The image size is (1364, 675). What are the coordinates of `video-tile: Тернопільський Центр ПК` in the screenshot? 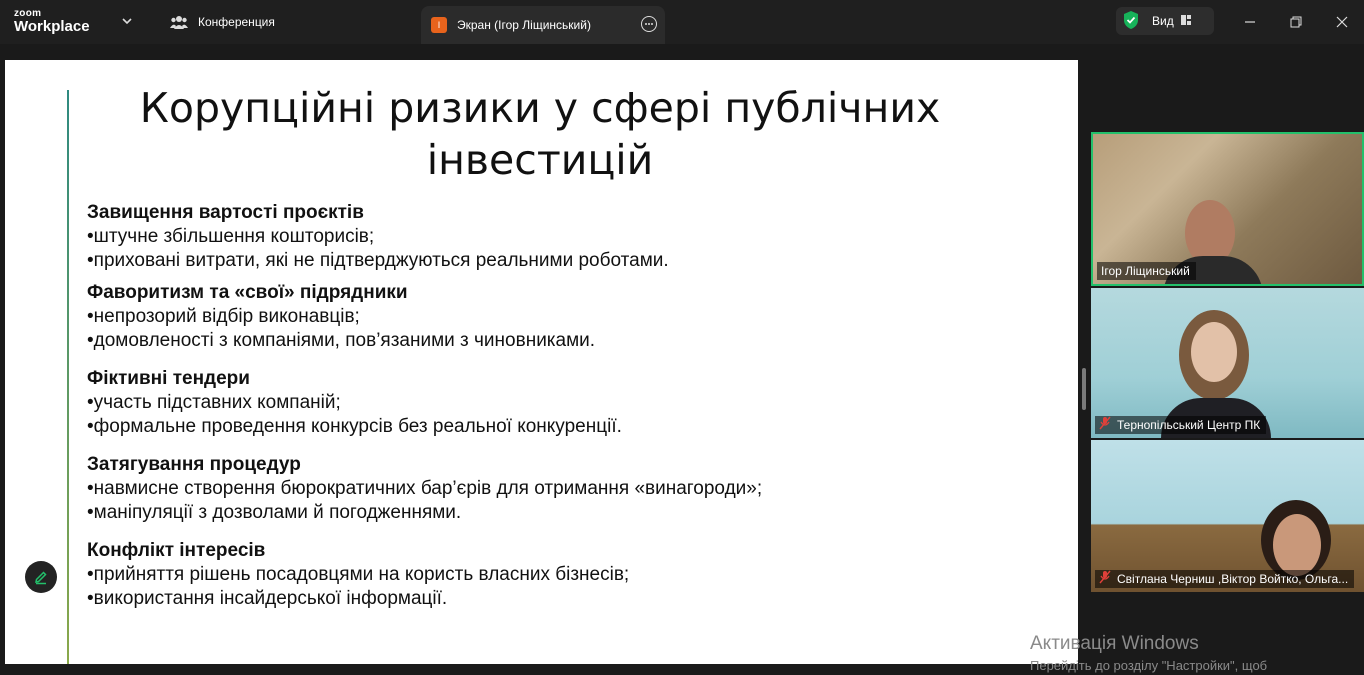 It's located at (1227, 363).